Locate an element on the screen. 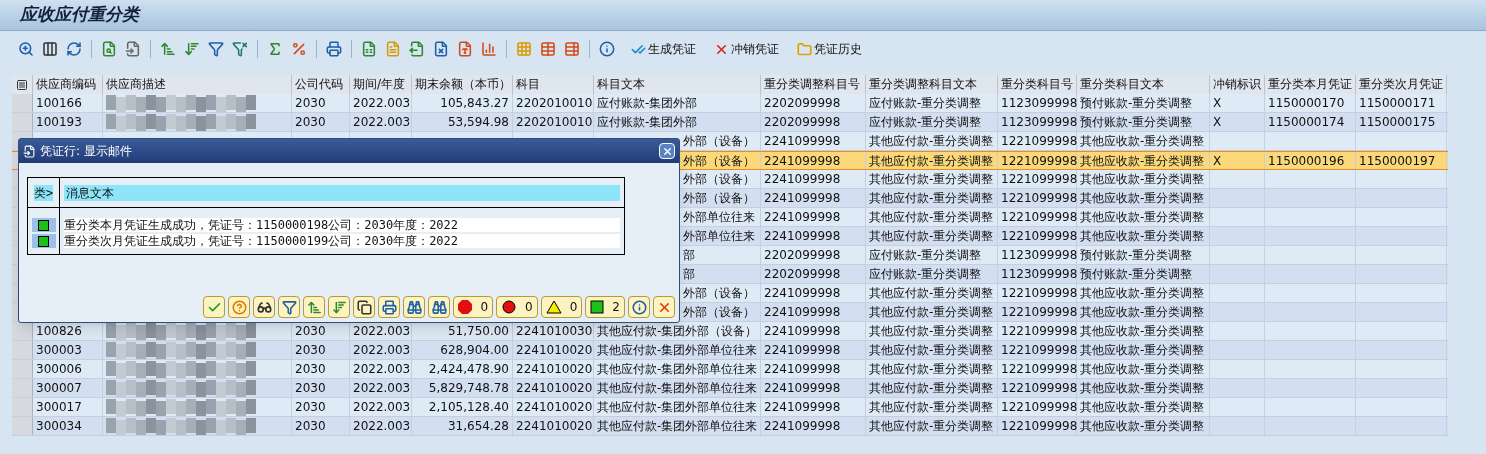 This screenshot has width=1486, height=454. table-cell-text: 100826 is located at coordinates (59, 331).